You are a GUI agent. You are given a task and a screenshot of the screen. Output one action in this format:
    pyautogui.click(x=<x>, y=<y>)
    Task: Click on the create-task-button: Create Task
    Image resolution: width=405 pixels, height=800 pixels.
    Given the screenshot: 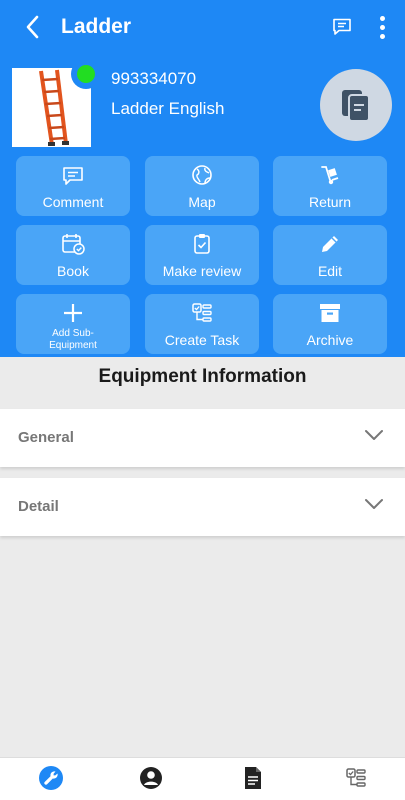 What is the action you would take?
    pyautogui.click(x=202, y=324)
    